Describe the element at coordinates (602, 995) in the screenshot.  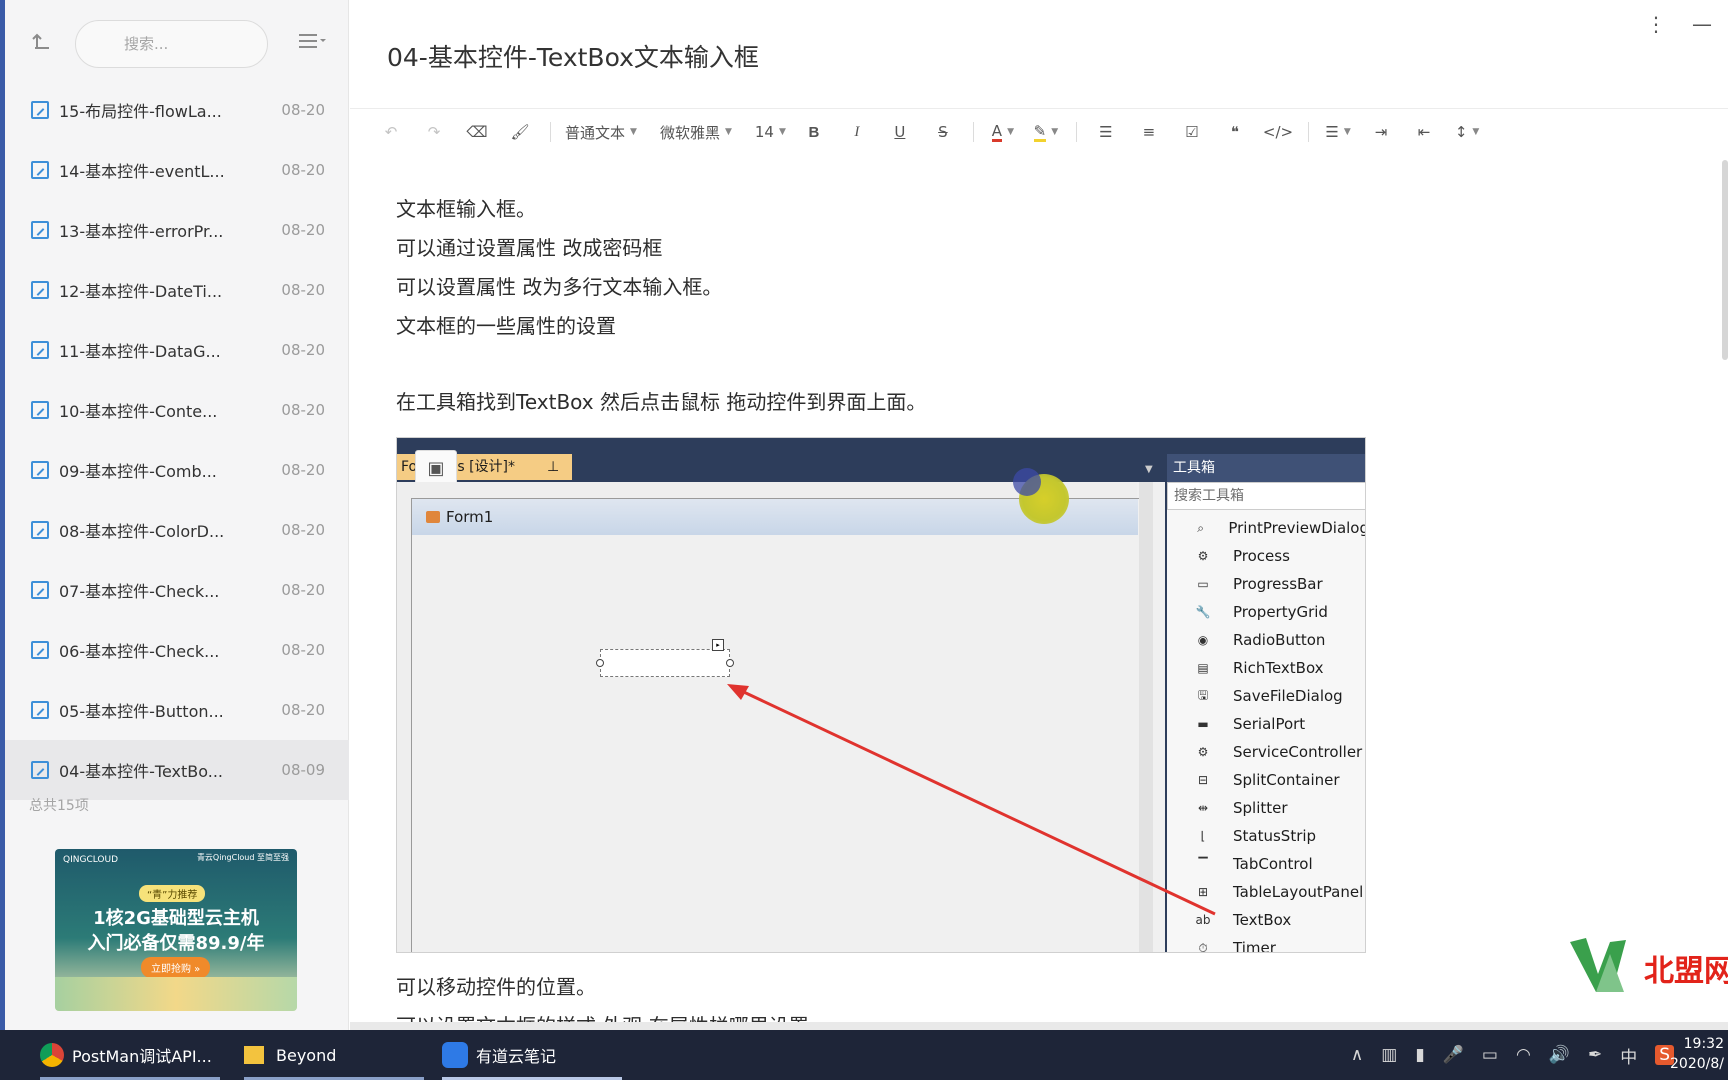
I see `document-body-continued: 可以移动控件的位置。 可以设置文本框的样式 外观 在属性栏哪里设置` at that location.